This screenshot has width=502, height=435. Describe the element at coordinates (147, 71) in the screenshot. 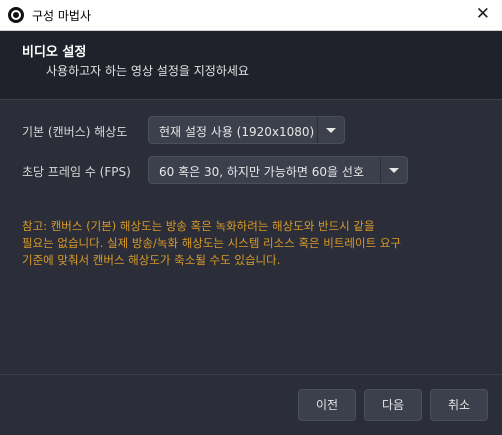

I see `page-subtitle: 사용하고자 하는 영상 설정을 지정하세요` at that location.